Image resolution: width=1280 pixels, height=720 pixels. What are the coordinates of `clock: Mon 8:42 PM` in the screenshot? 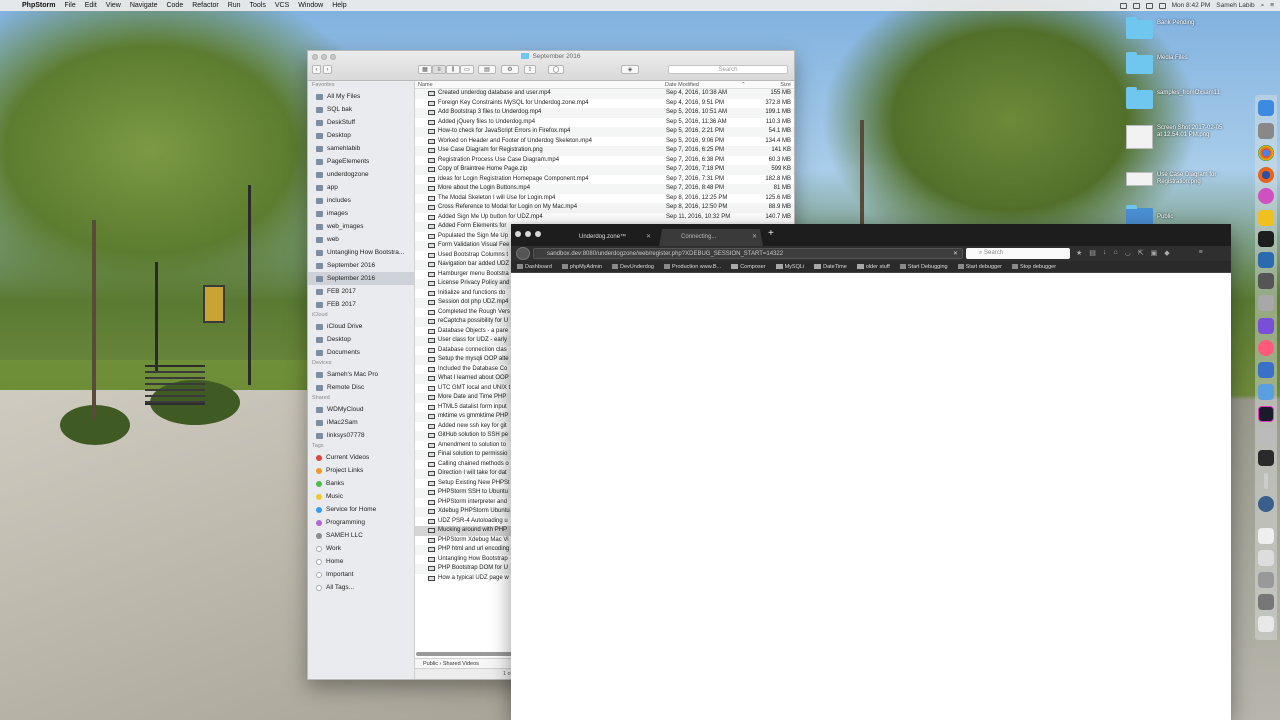 It's located at (1191, 5).